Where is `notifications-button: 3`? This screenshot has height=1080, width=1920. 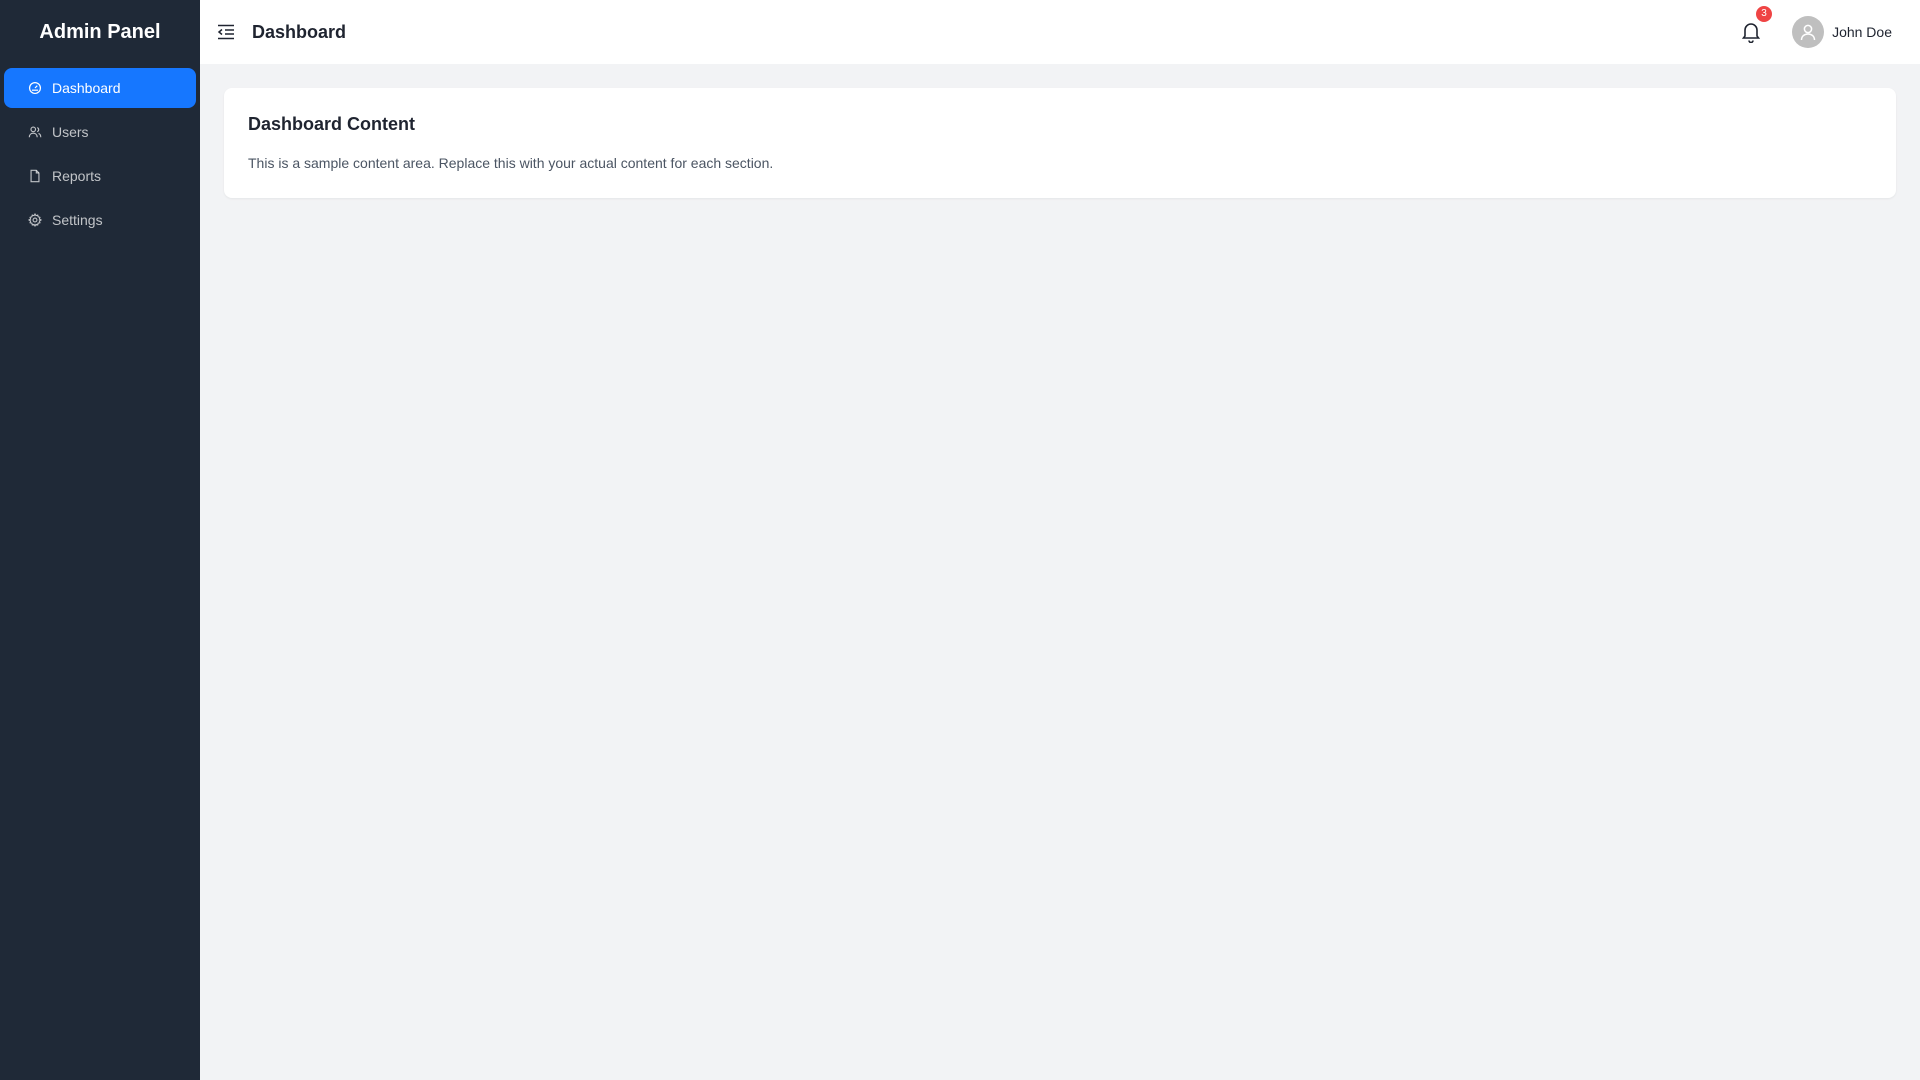 notifications-button: 3 is located at coordinates (1756, 24).